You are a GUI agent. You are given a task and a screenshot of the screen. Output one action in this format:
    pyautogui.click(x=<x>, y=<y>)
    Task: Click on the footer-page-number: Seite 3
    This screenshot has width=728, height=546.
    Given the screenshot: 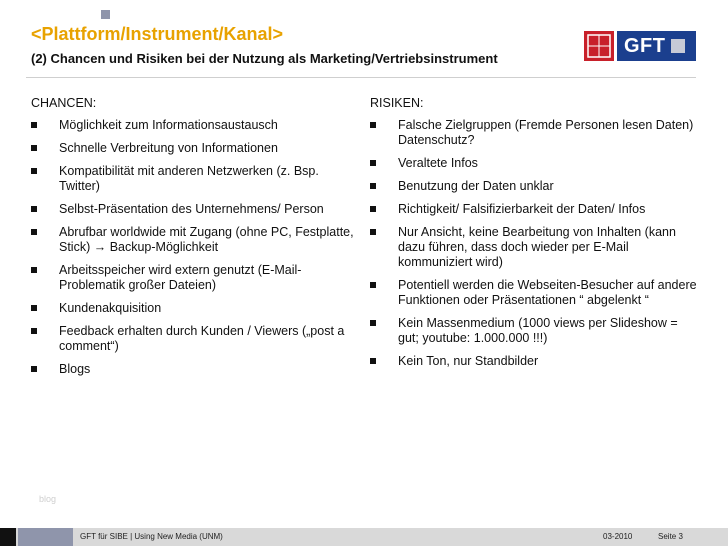 What is the action you would take?
    pyautogui.click(x=670, y=536)
    